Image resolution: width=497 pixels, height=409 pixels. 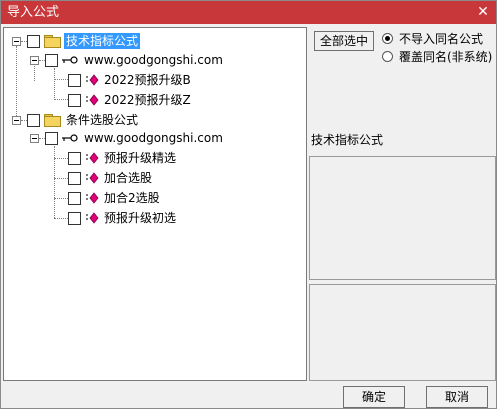 I want to click on tree-node-formula: 加合2选股, so click(x=115, y=198).